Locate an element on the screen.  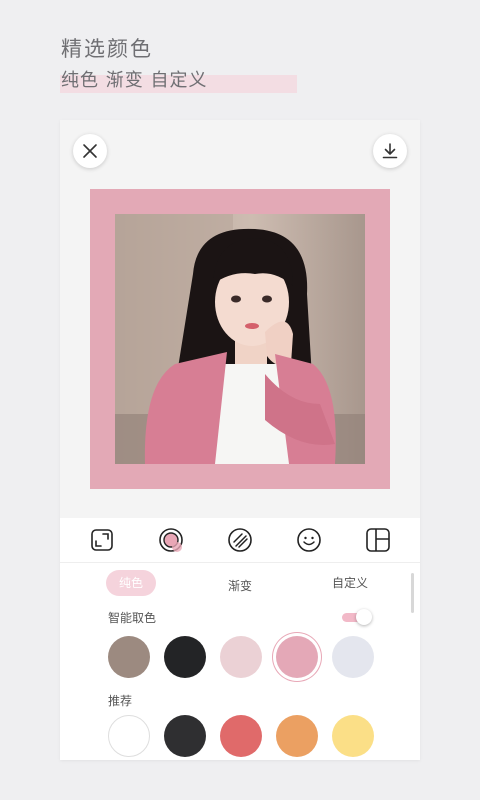
toggle-knob is located at coordinates (364, 617).